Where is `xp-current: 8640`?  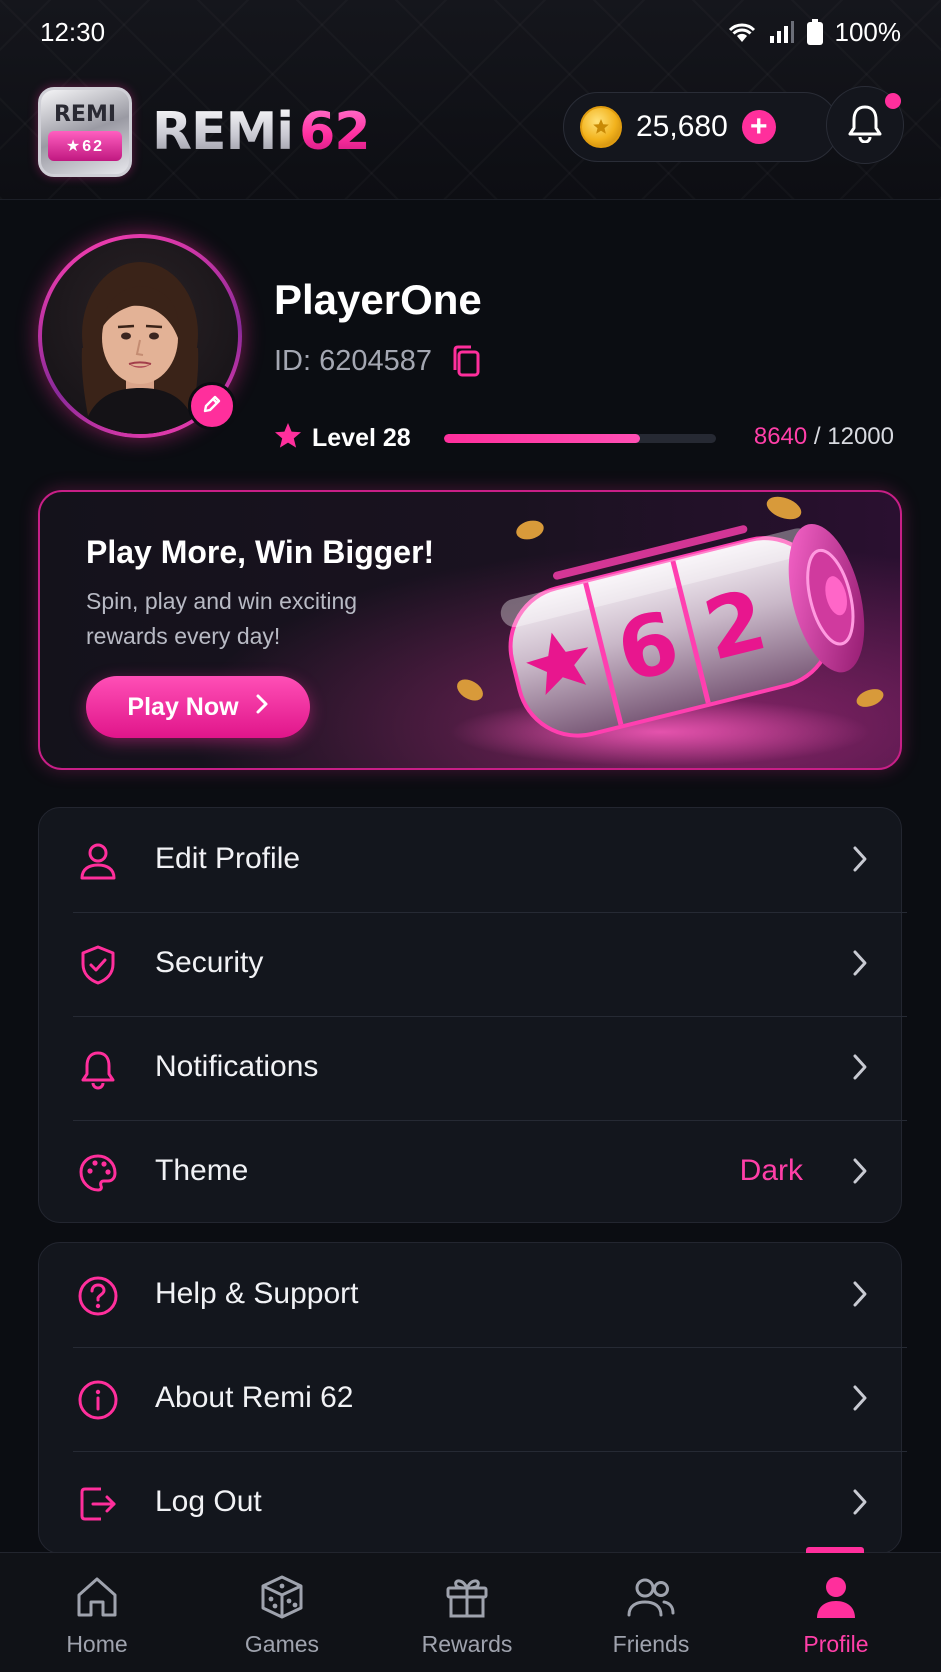 xp-current: 8640 is located at coordinates (780, 436).